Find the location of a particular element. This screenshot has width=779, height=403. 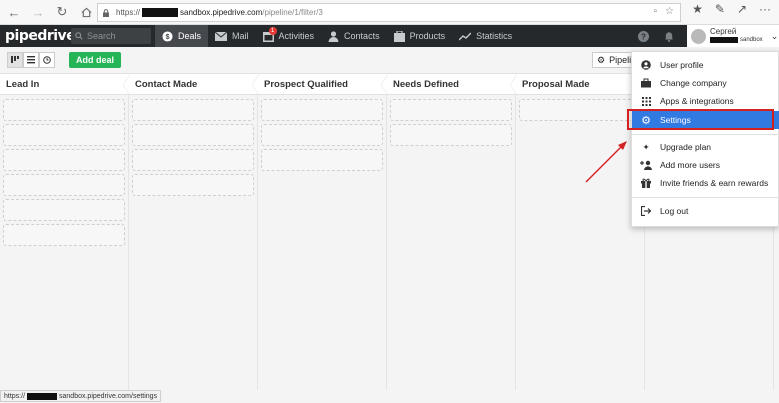

user-menu-trigger: Сергей sandbox ⌄ is located at coordinates (733, 36).